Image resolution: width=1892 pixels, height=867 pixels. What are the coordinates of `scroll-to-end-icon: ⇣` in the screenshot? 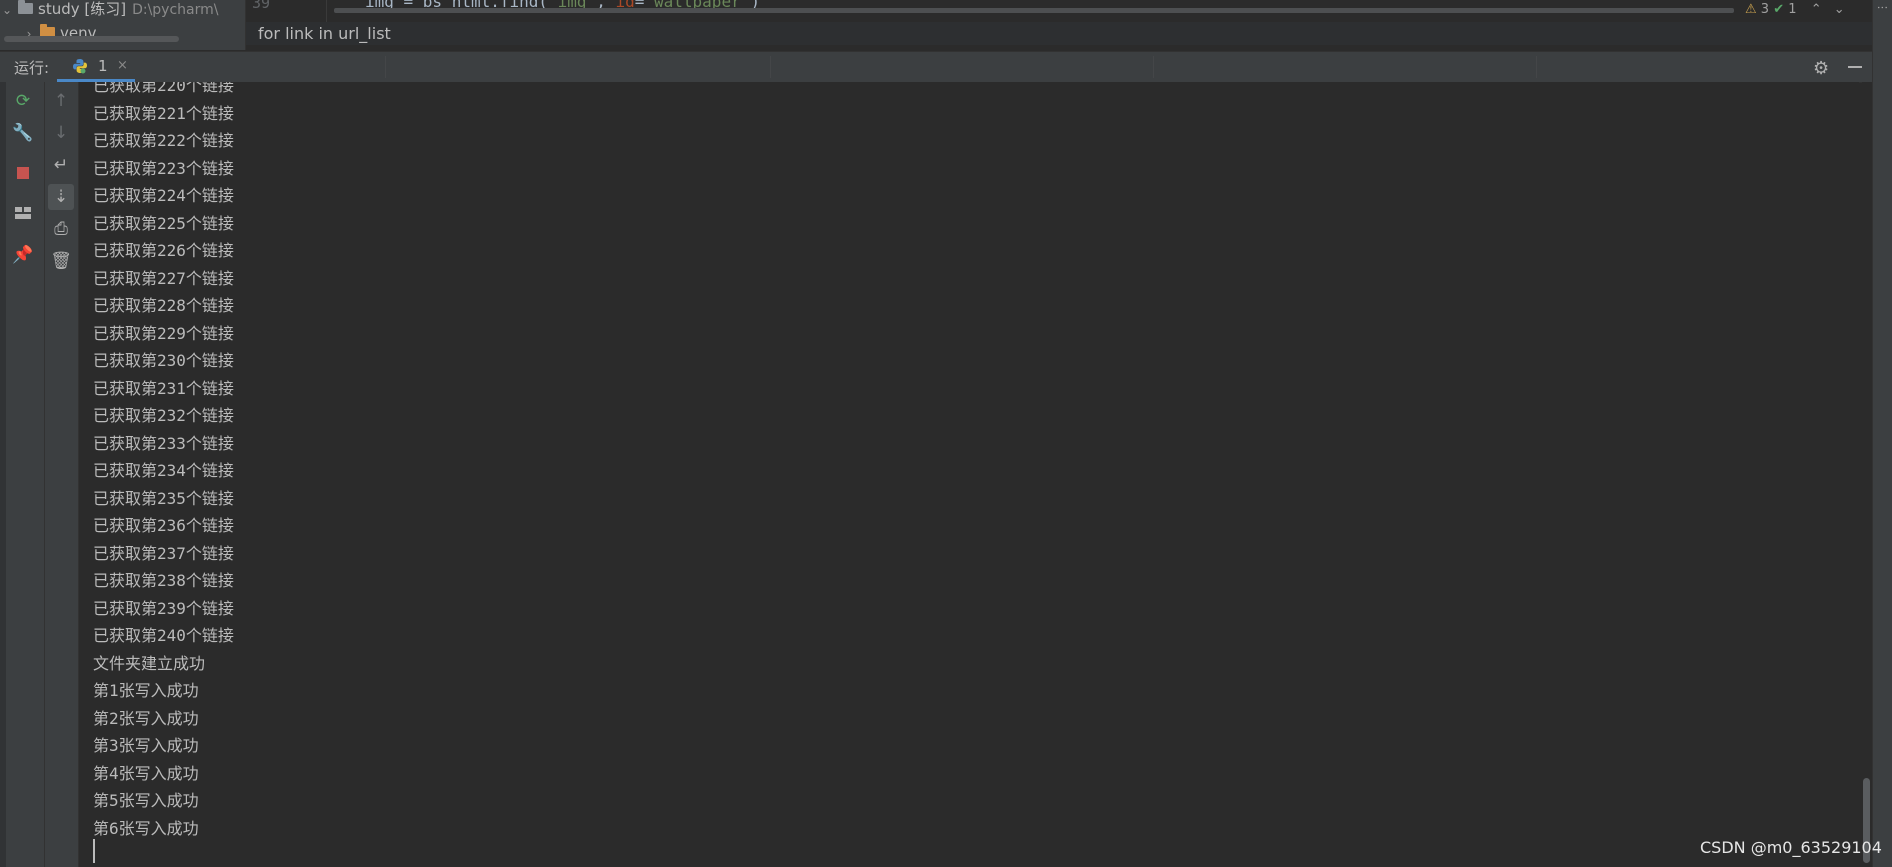 It's located at (61, 197).